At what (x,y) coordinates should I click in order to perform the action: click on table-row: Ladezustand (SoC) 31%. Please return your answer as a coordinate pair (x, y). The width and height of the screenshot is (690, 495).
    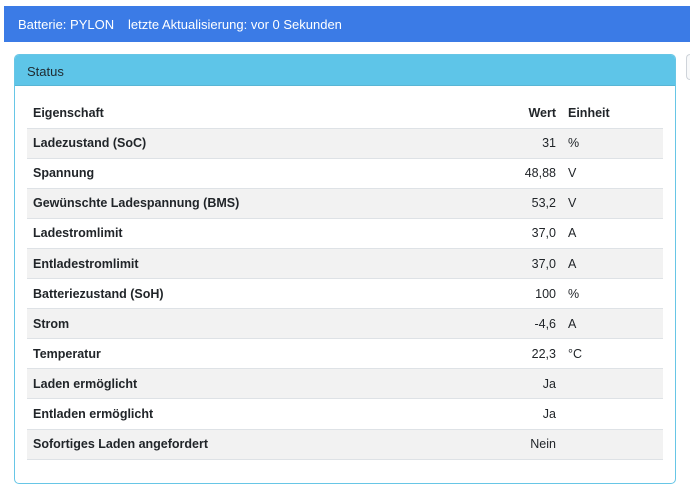
    Looking at the image, I should click on (345, 143).